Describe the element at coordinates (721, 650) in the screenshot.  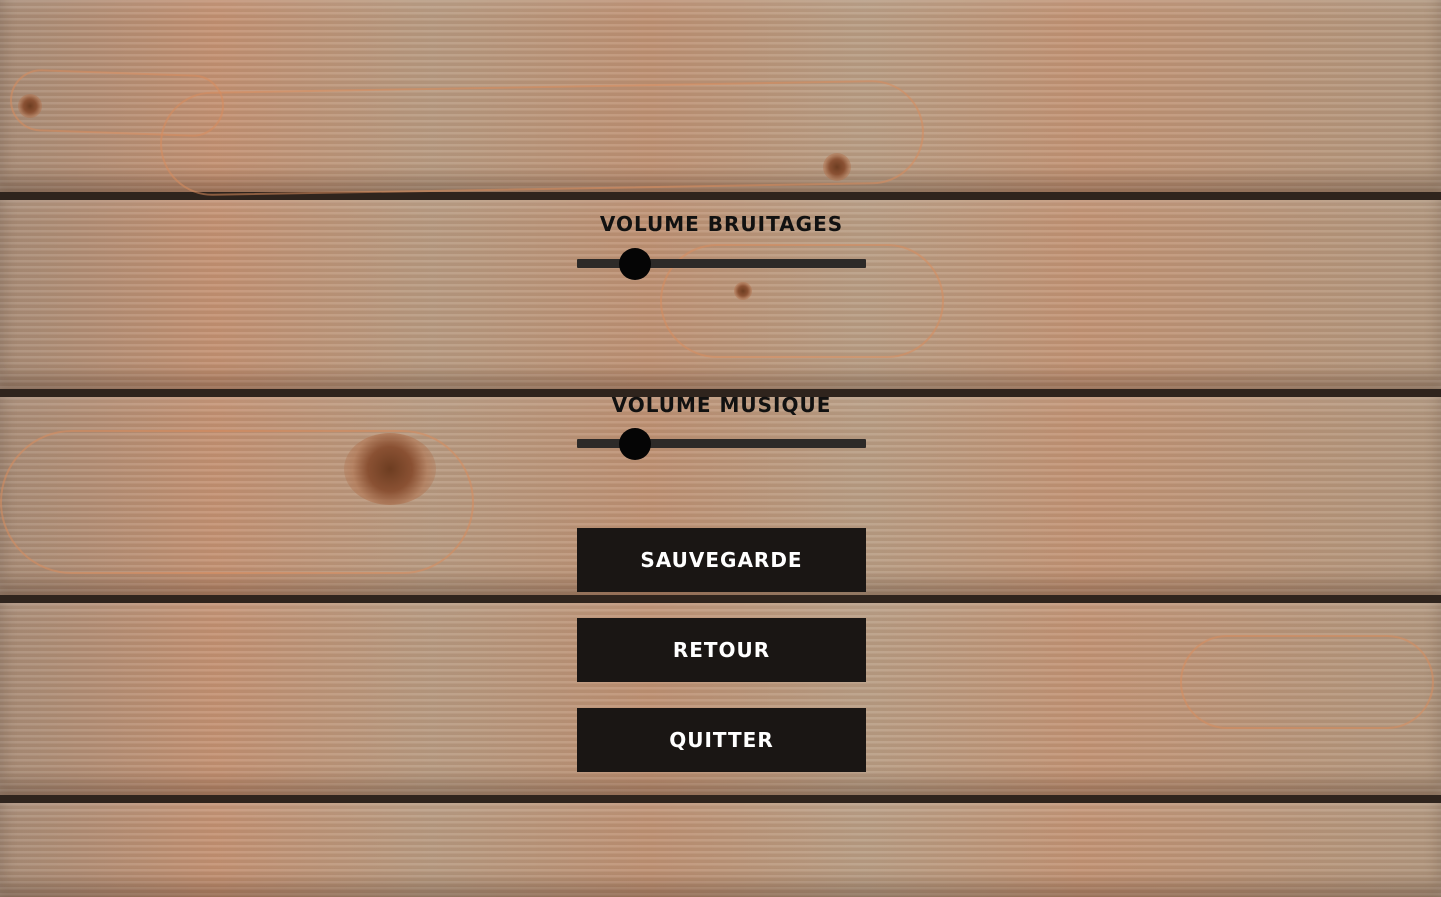
I see `back-button: RETOUR` at that location.